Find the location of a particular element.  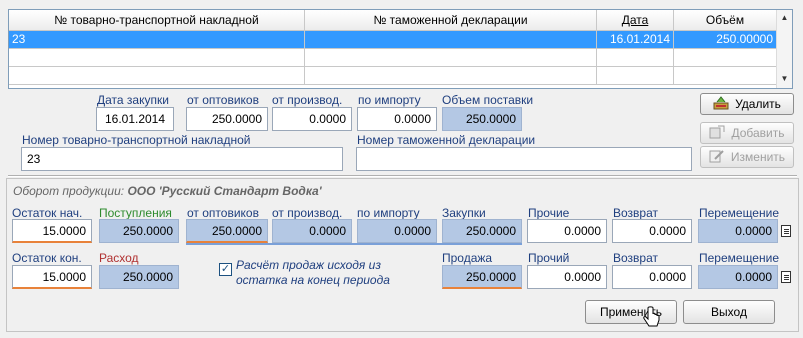

exit-button: Выход is located at coordinates (729, 312).